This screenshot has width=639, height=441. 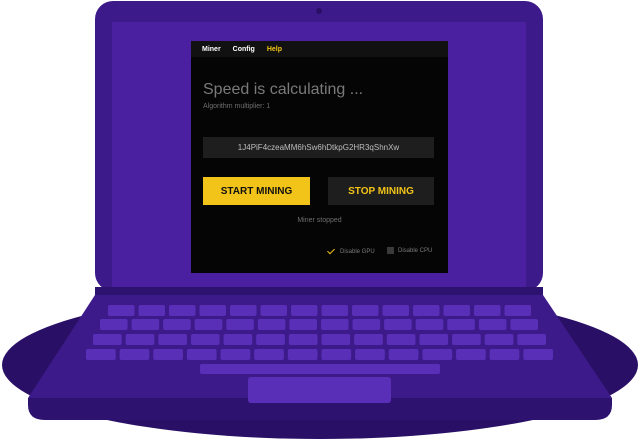 What do you see at coordinates (331, 251) in the screenshot?
I see `checkmark-icon` at bounding box center [331, 251].